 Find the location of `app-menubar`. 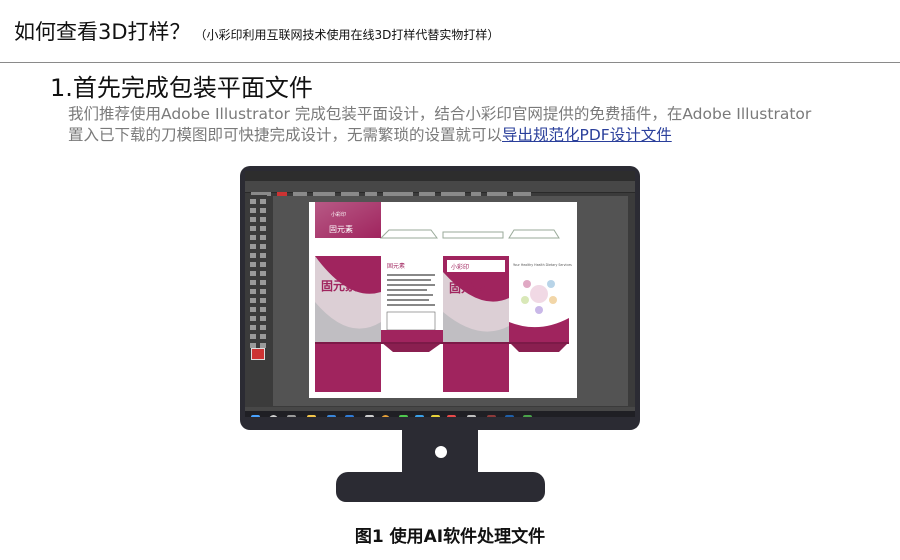

app-menubar is located at coordinates (440, 178).